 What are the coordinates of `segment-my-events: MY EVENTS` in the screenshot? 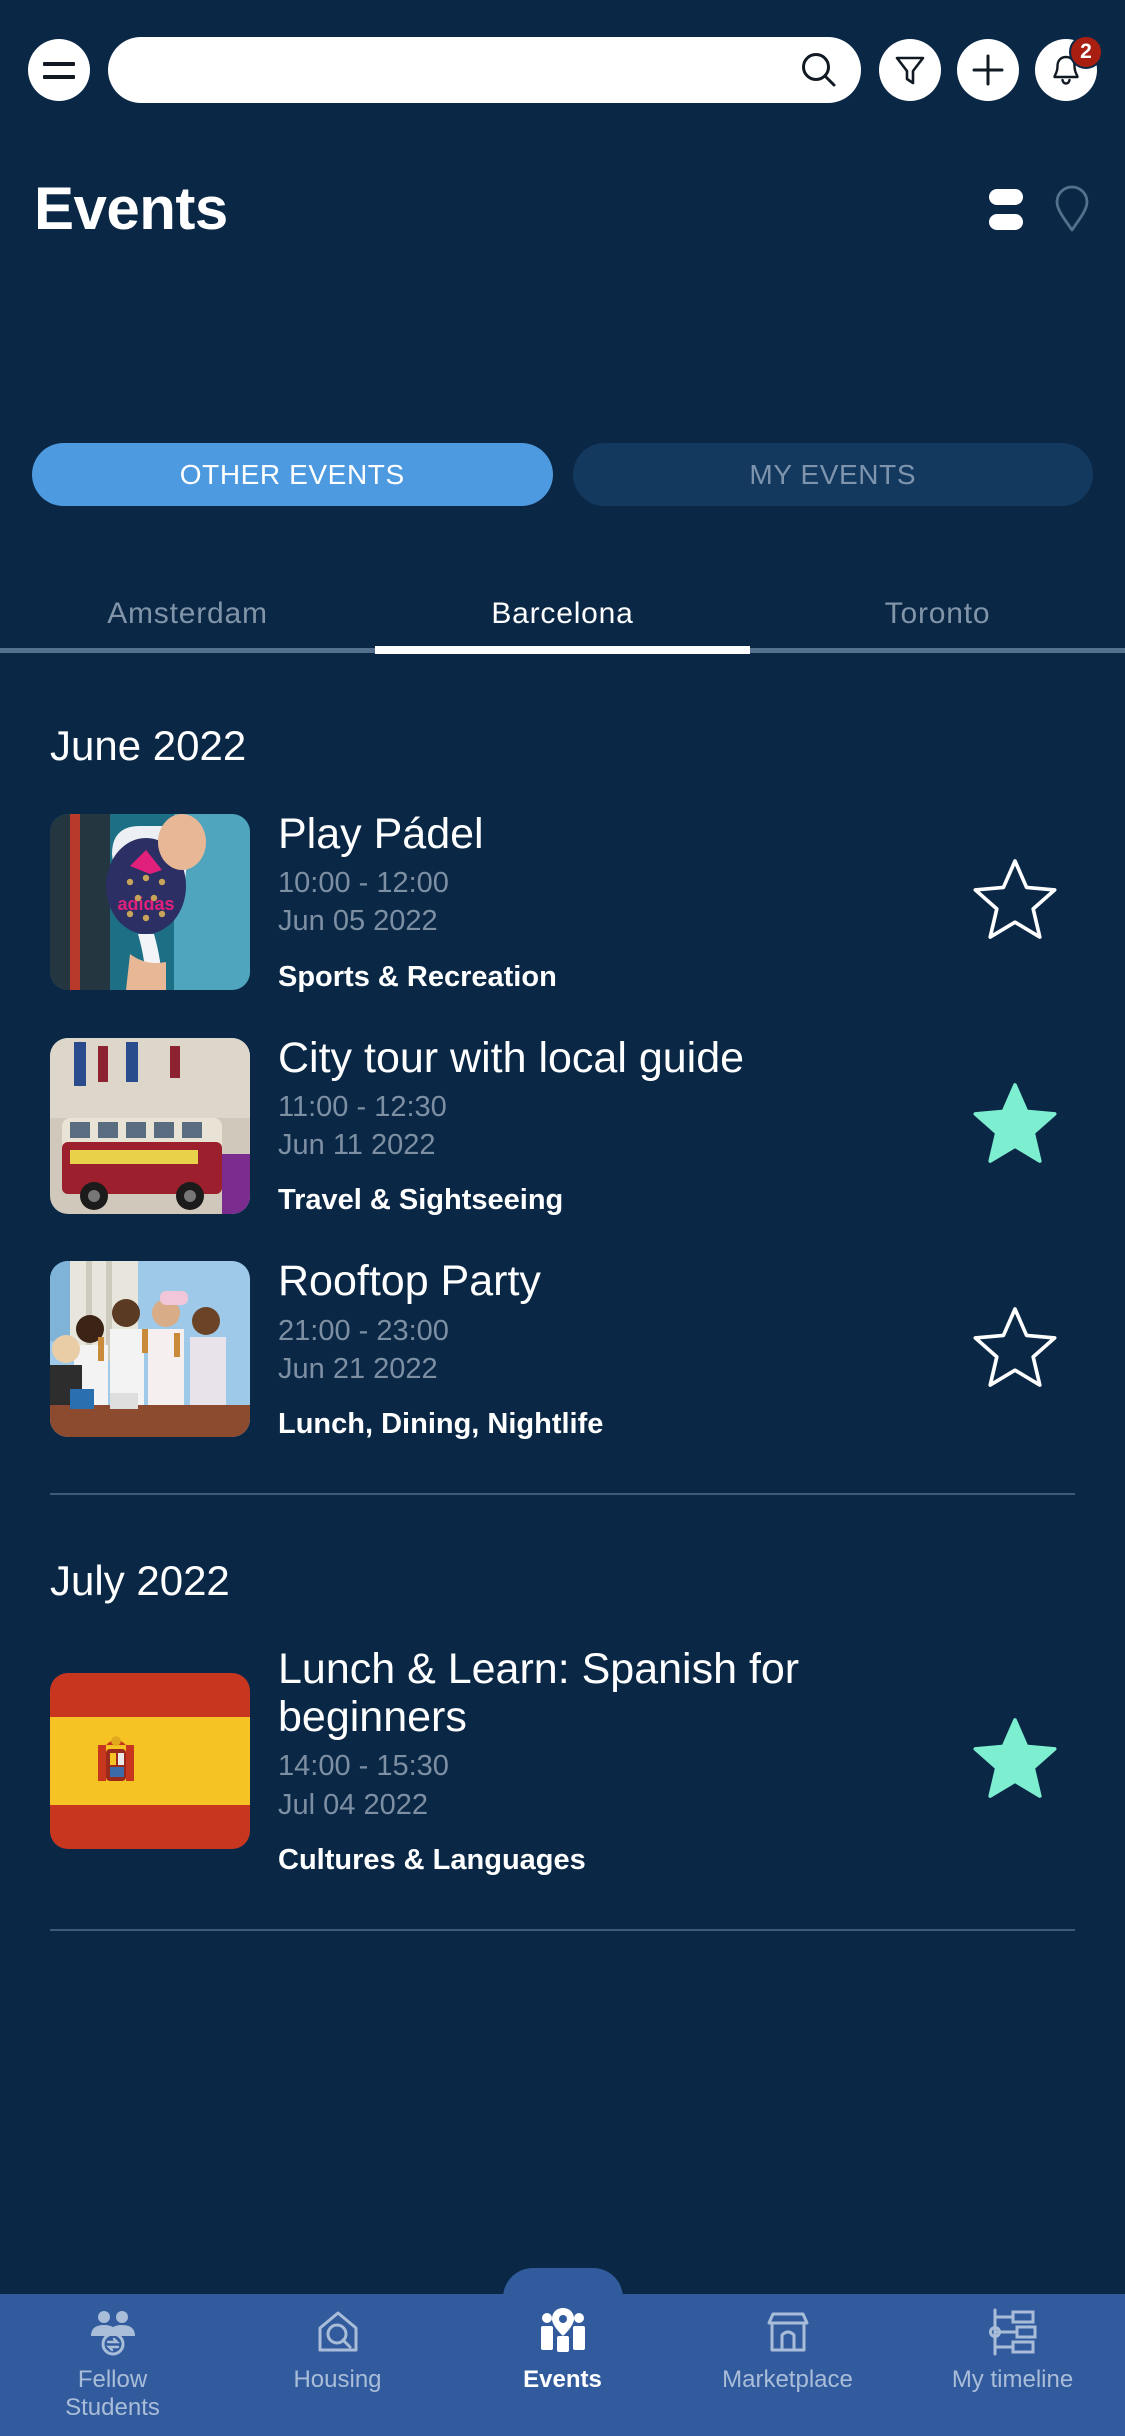 It's located at (832, 474).